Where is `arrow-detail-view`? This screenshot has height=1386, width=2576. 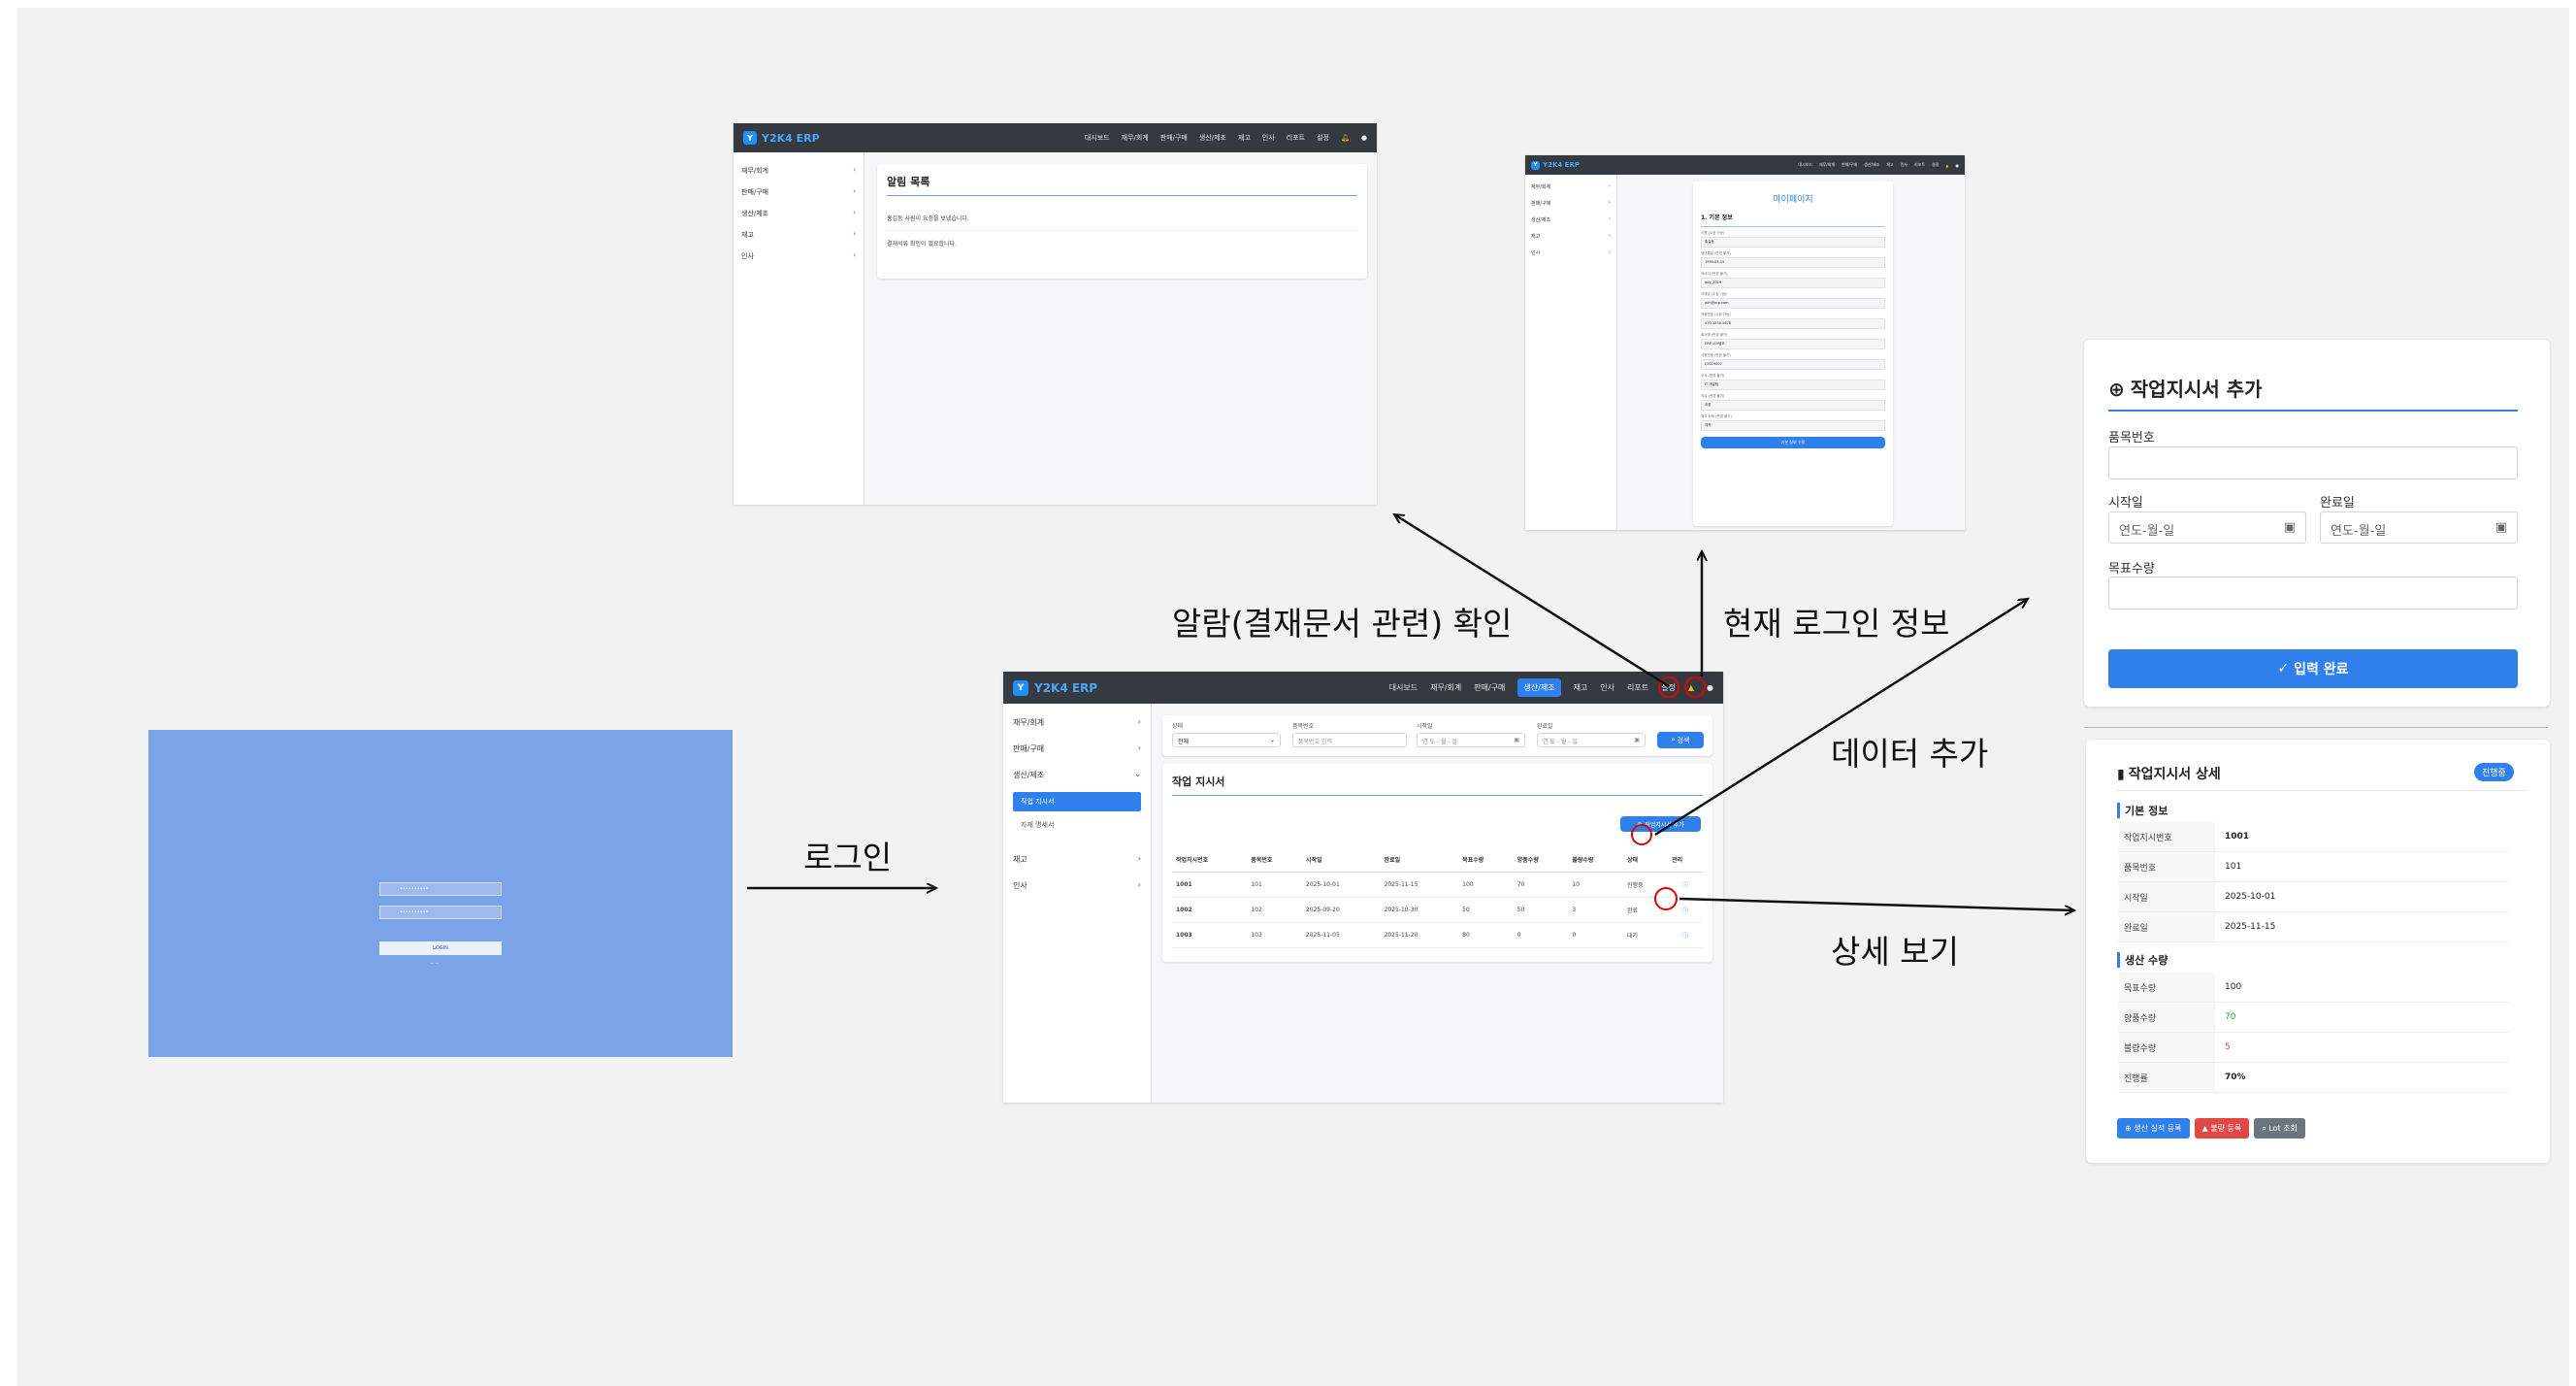
arrow-detail-view is located at coordinates (1876, 903).